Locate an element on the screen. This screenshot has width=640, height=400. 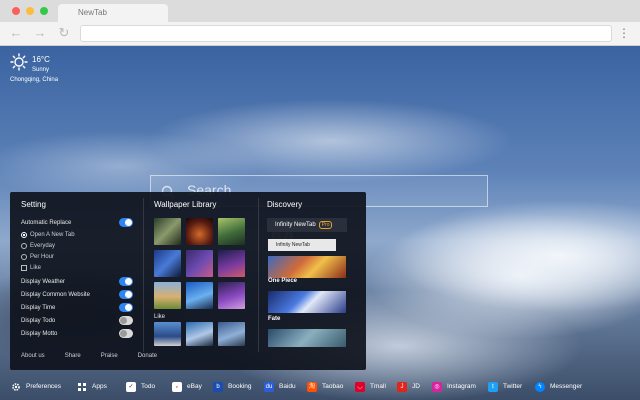
reload-icon: ↻ is located at coordinates (64, 33).